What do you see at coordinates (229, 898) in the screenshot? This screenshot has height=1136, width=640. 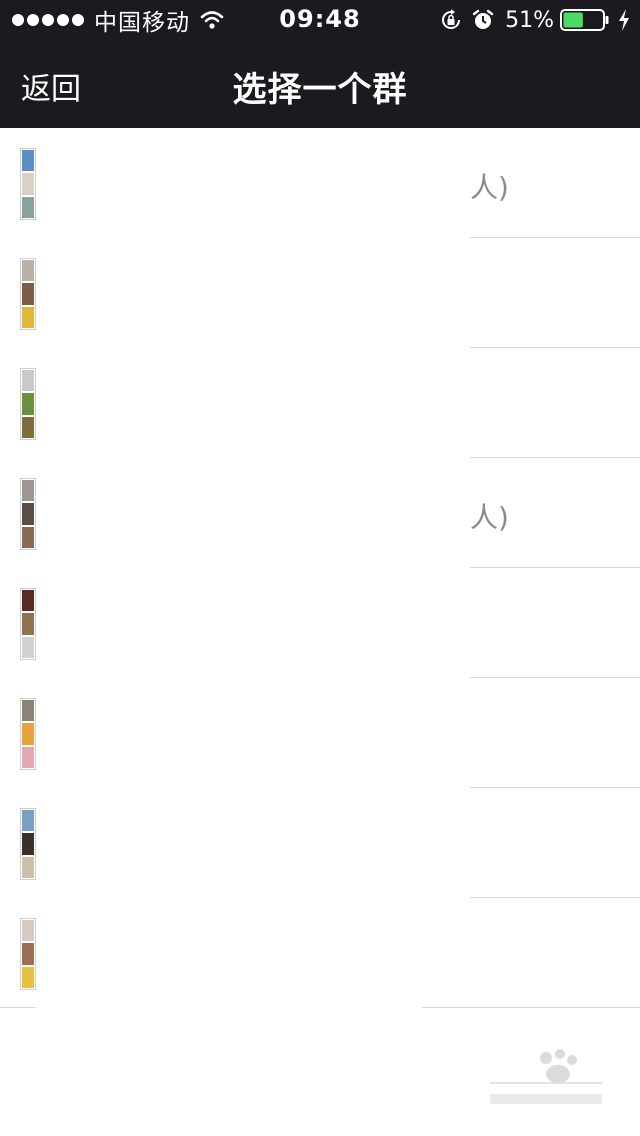 I see `redaction-mask` at bounding box center [229, 898].